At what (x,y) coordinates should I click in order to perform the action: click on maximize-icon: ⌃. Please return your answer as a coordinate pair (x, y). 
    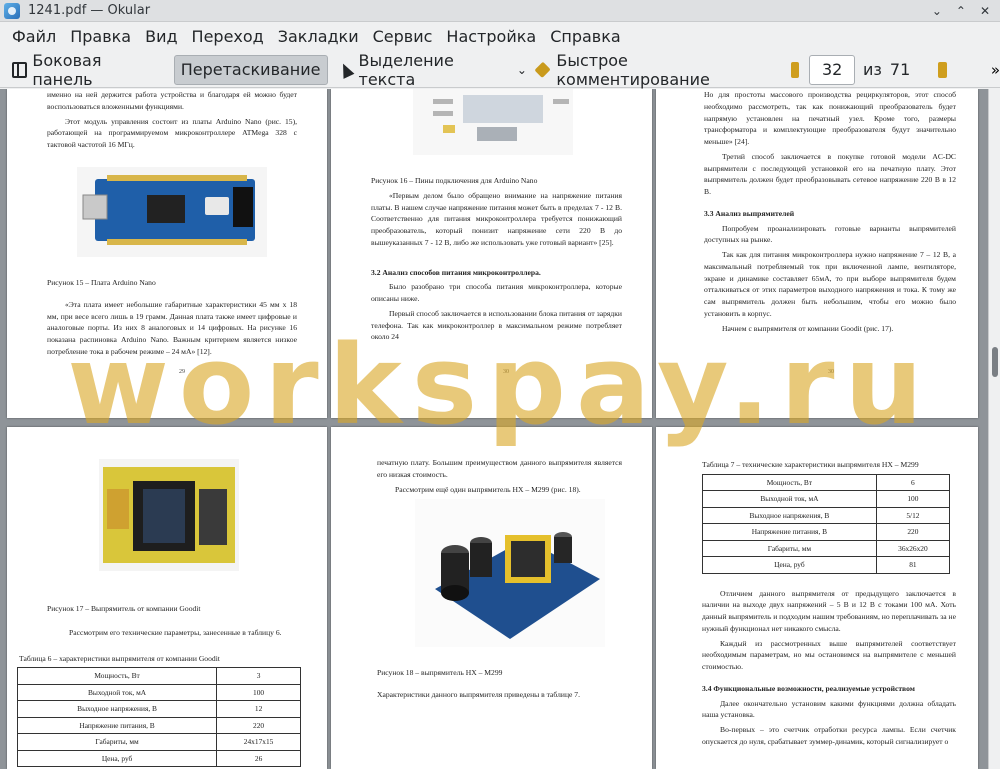
    Looking at the image, I should click on (961, 11).